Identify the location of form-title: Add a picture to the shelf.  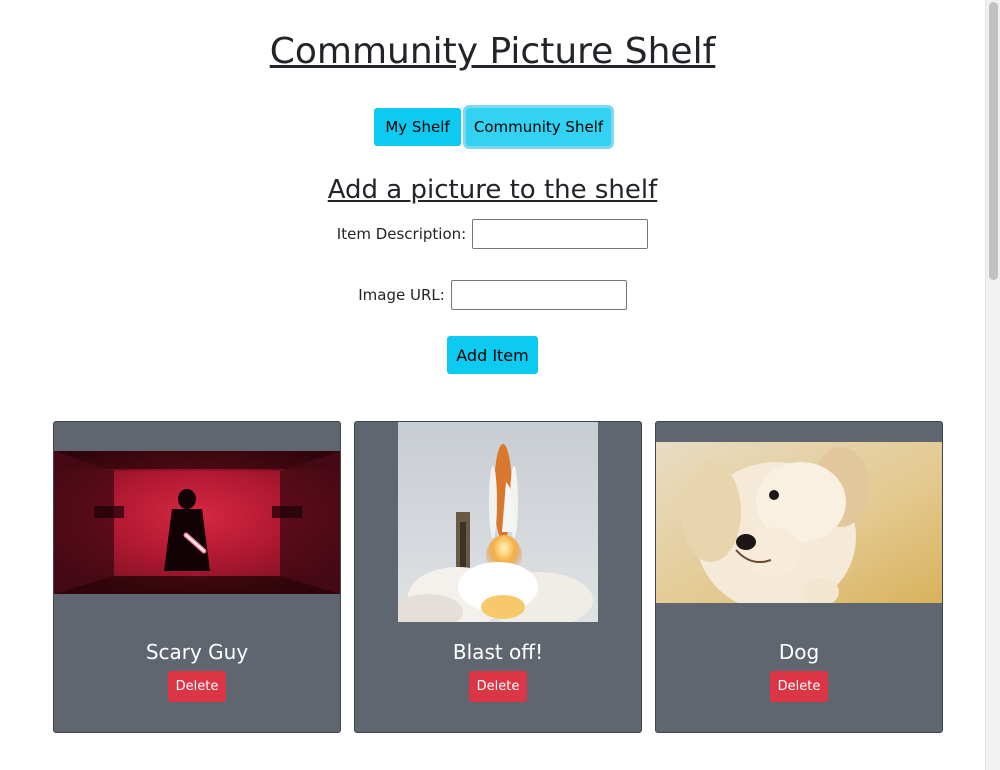
(492, 190).